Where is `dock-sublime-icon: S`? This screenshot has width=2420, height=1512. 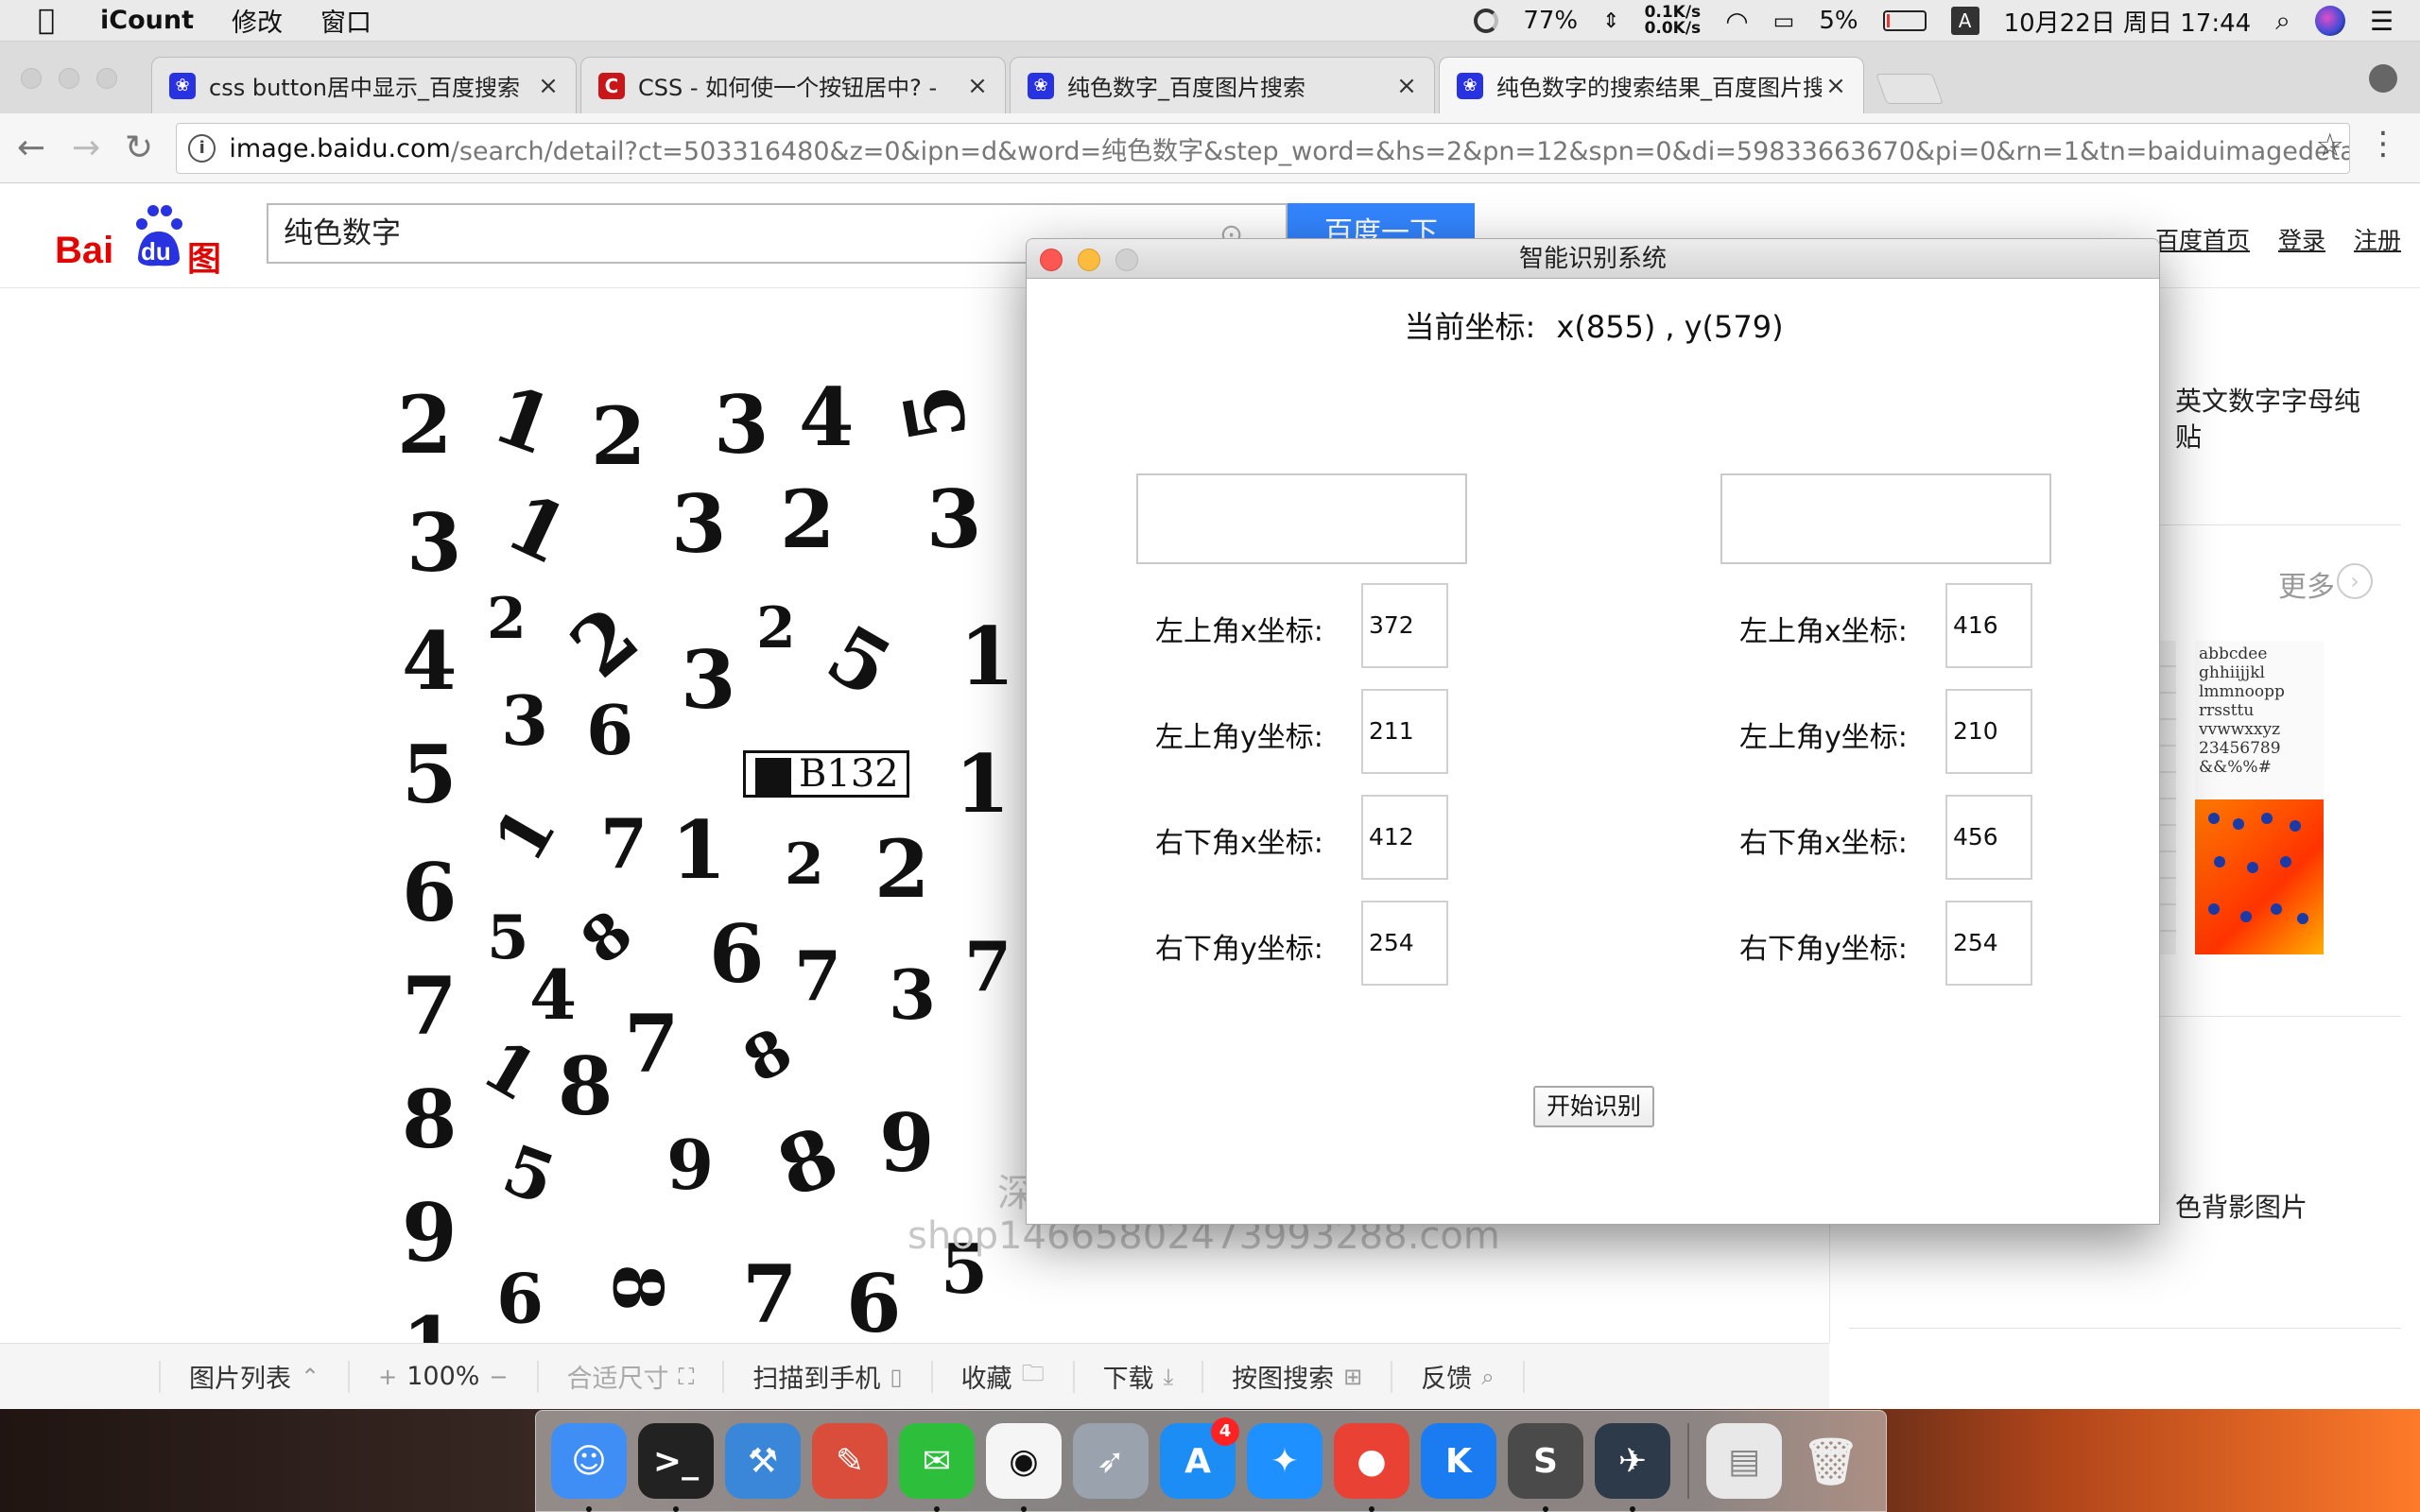
dock-sublime-icon: S is located at coordinates (1545, 1467).